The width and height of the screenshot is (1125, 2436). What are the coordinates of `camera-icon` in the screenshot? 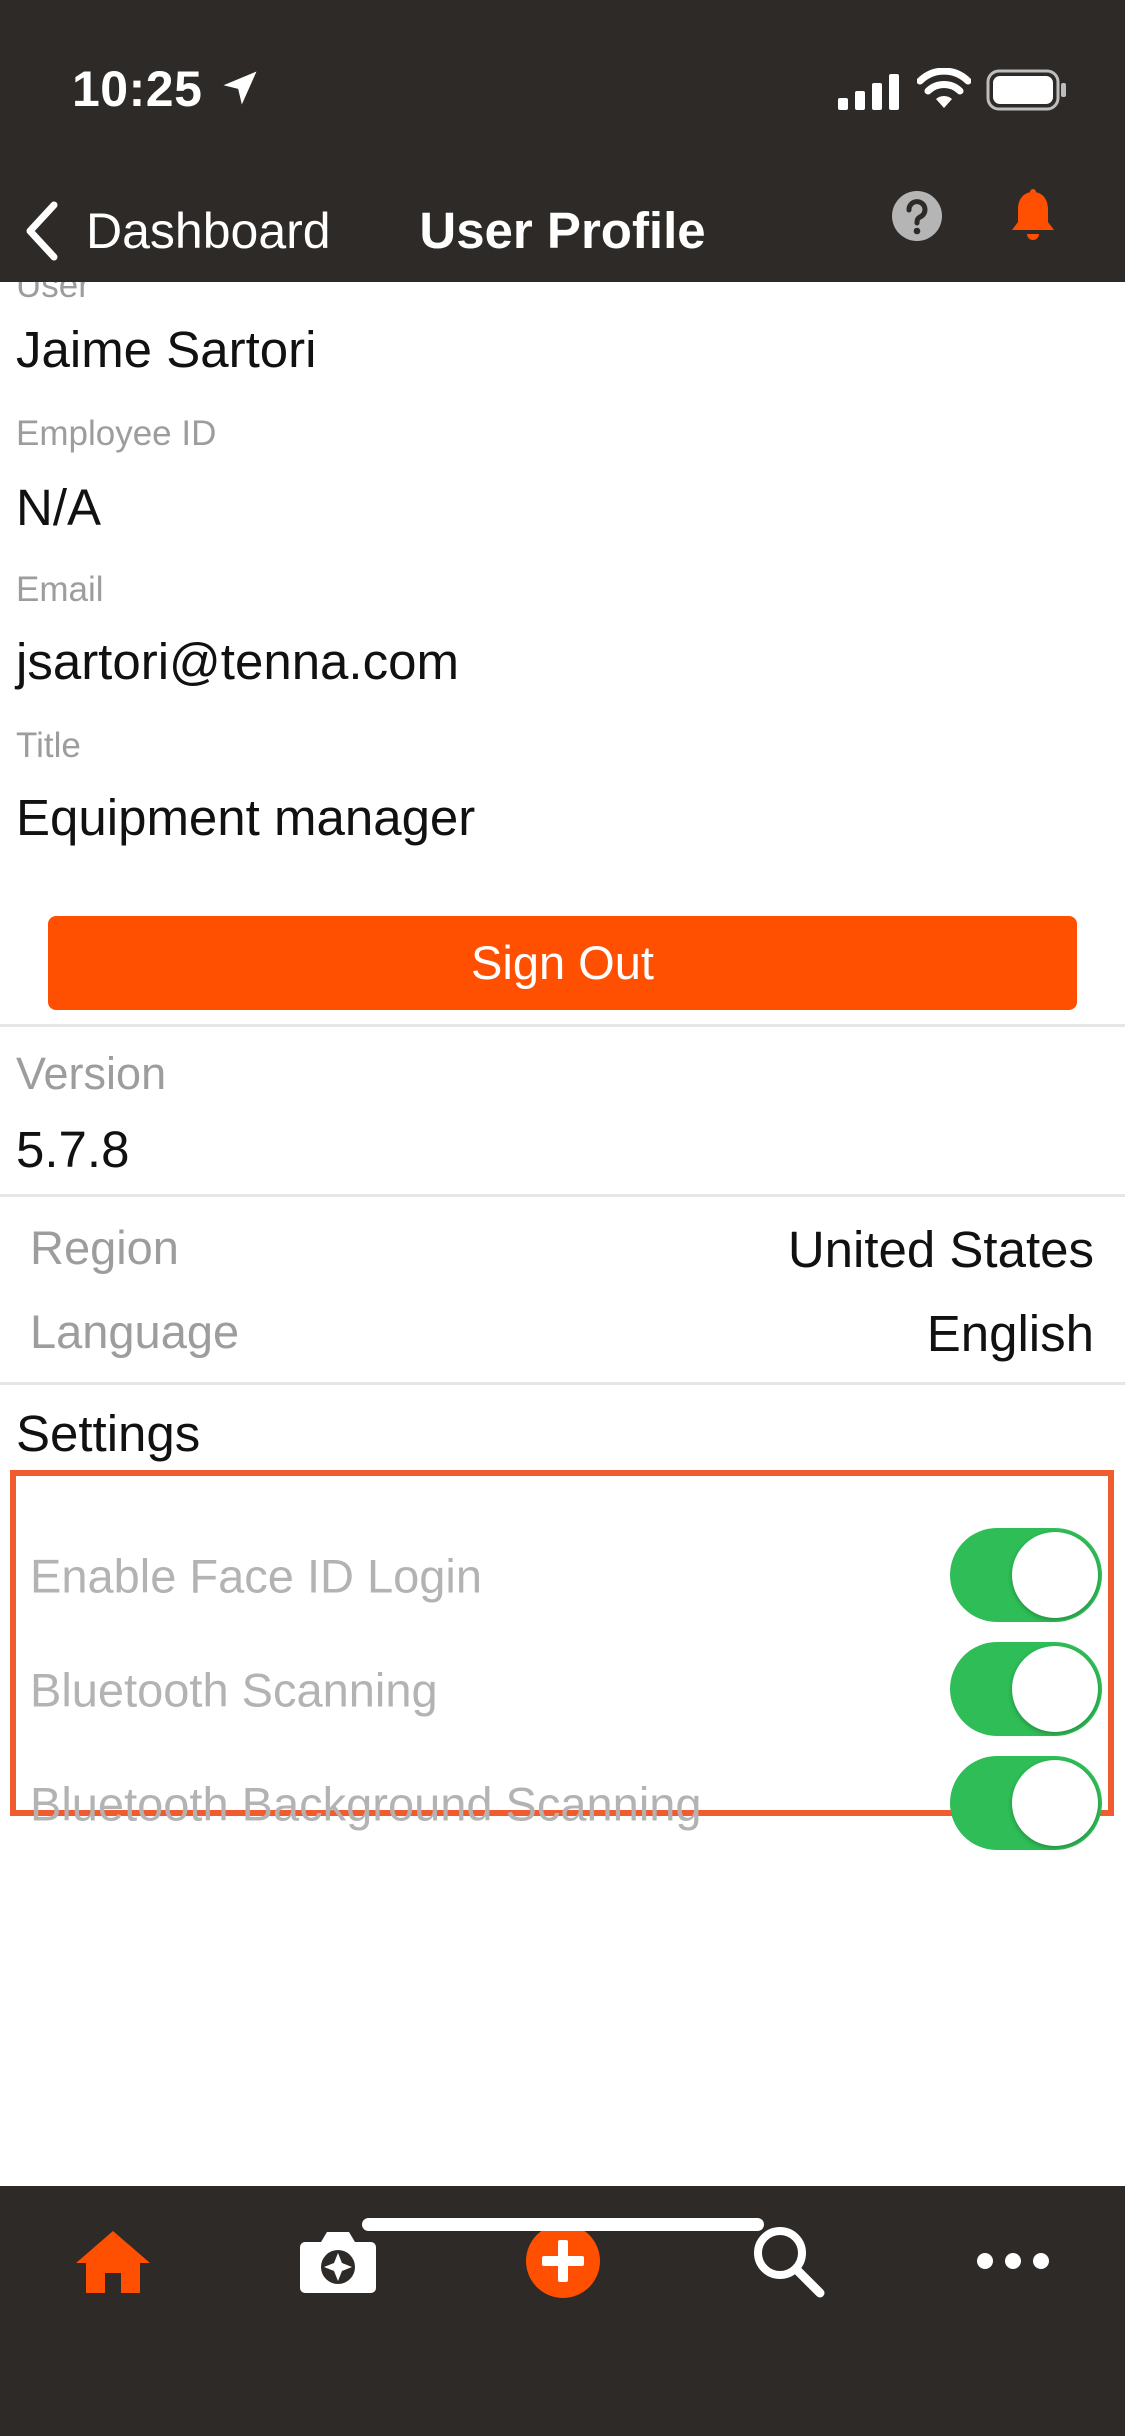 It's located at (337, 2262).